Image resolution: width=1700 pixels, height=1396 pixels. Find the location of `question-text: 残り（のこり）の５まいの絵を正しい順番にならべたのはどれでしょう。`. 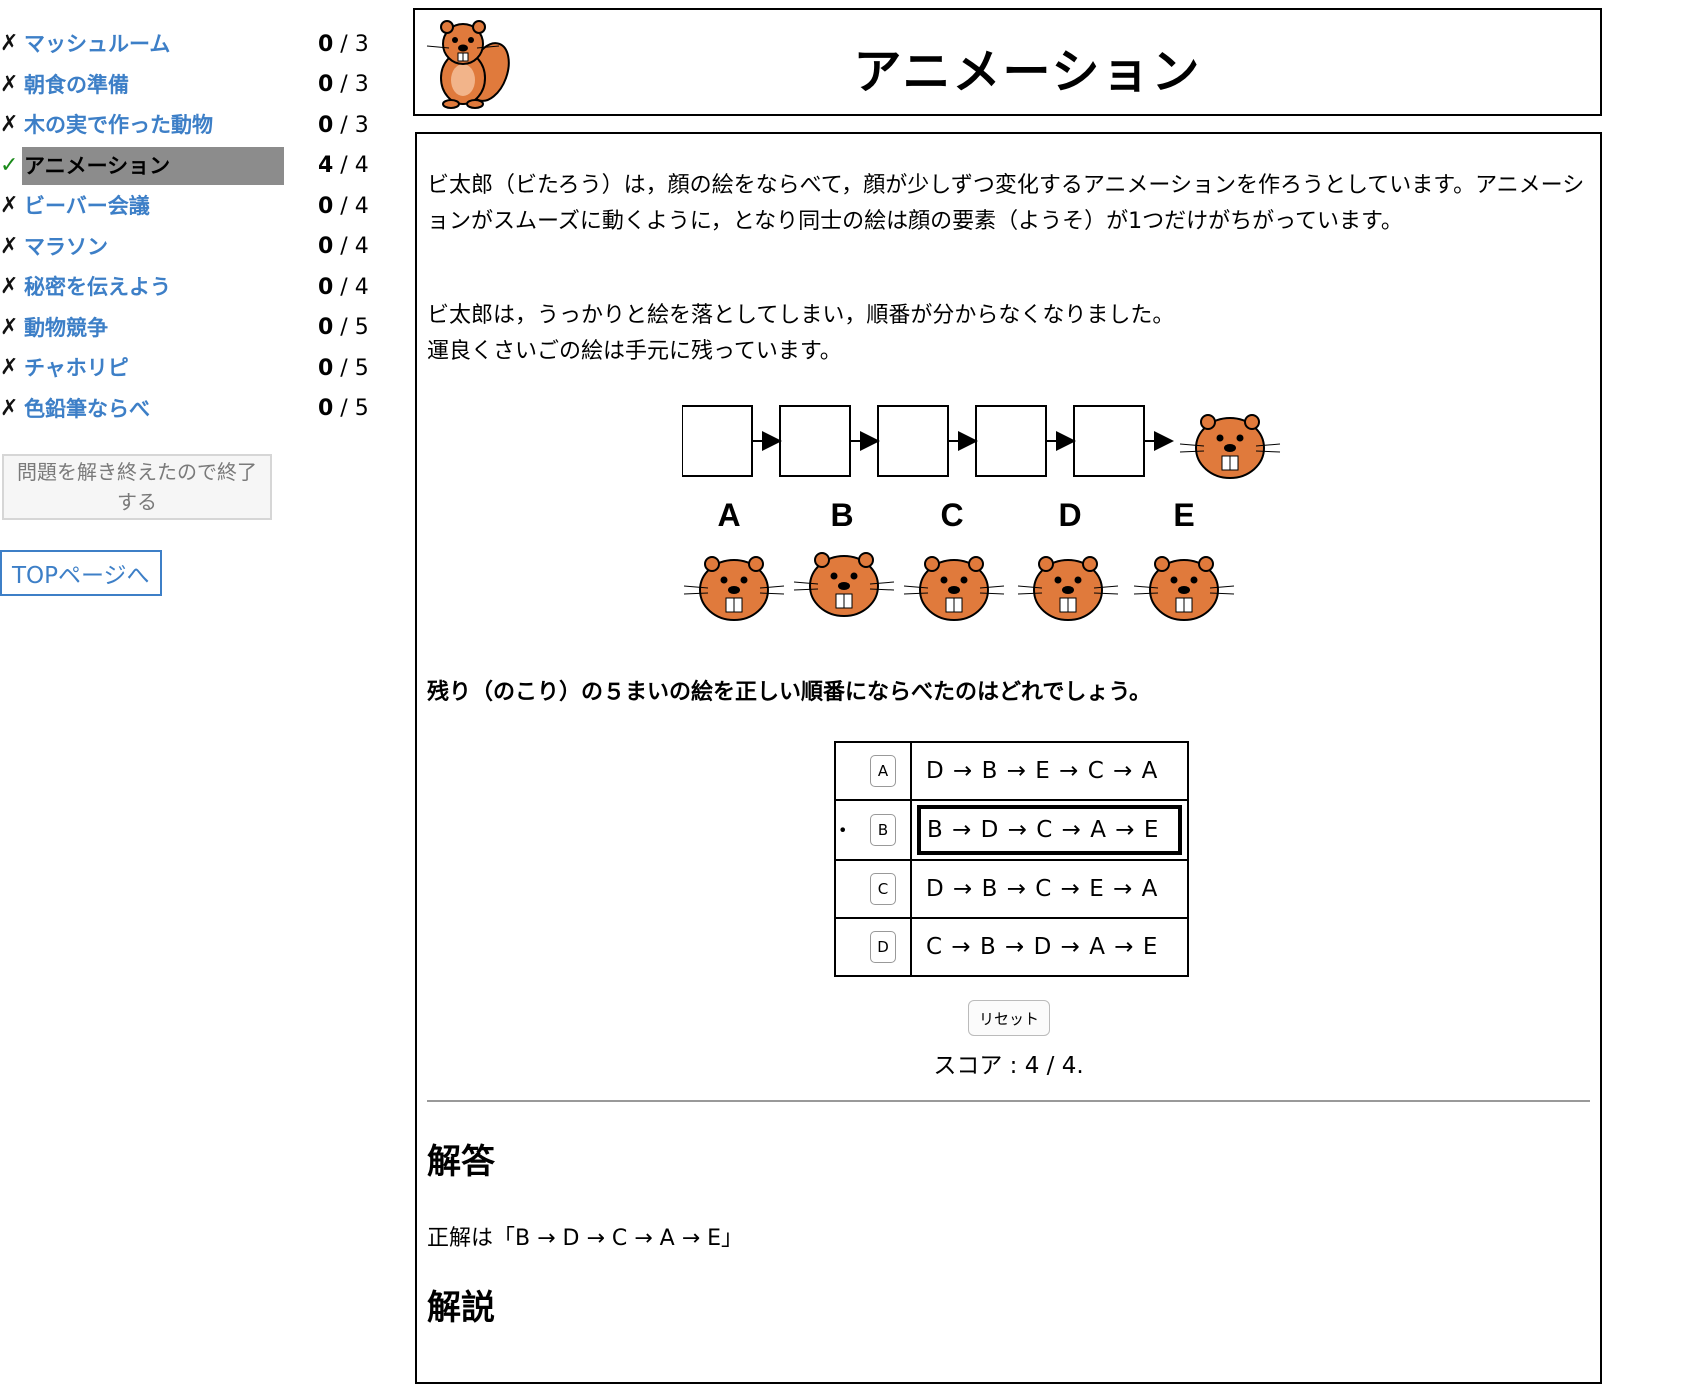

question-text: 残り（のこり）の５まいの絵を正しい順番にならべたのはどれでしょう。 is located at coordinates (789, 692).